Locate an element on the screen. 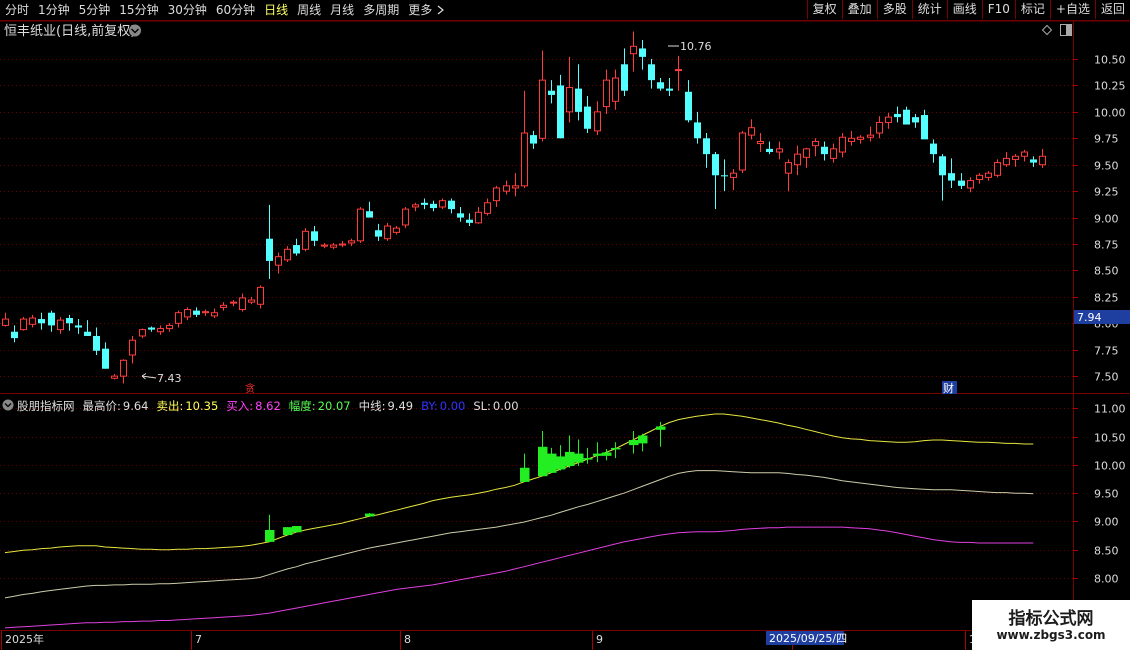 Image resolution: width=1130 pixels, height=650 pixels. diamond-icon is located at coordinates (1047, 30).